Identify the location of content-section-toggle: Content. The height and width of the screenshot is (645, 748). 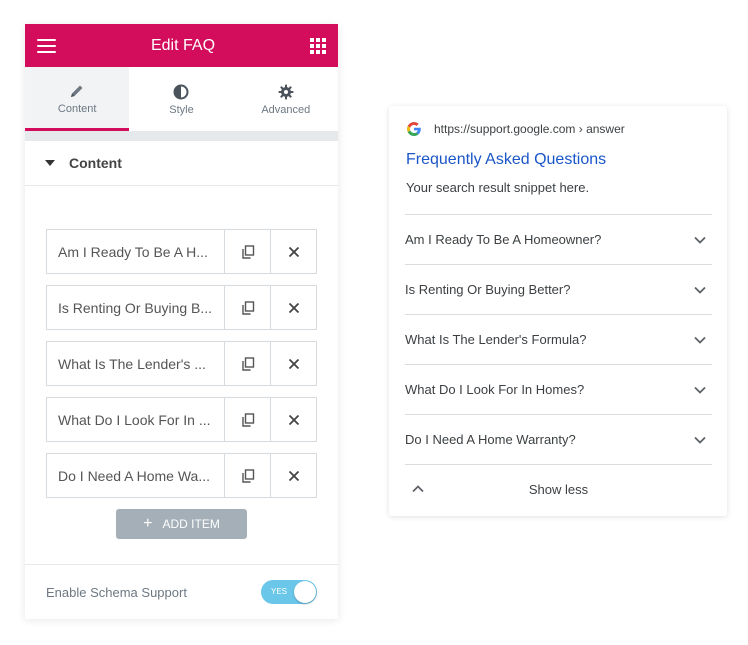
(181, 163).